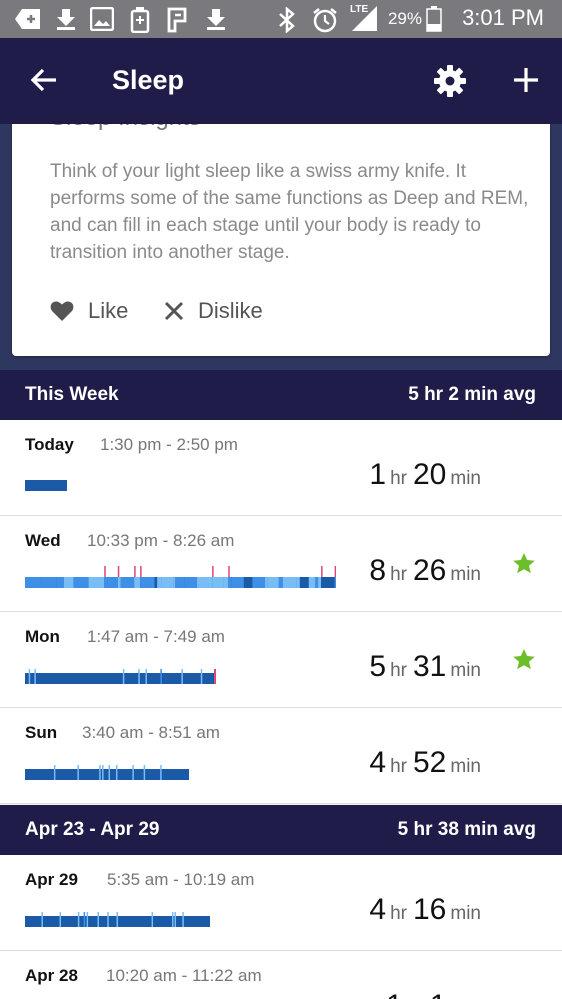  Describe the element at coordinates (51, 975) in the screenshot. I see `log-day: Apr 28` at that location.